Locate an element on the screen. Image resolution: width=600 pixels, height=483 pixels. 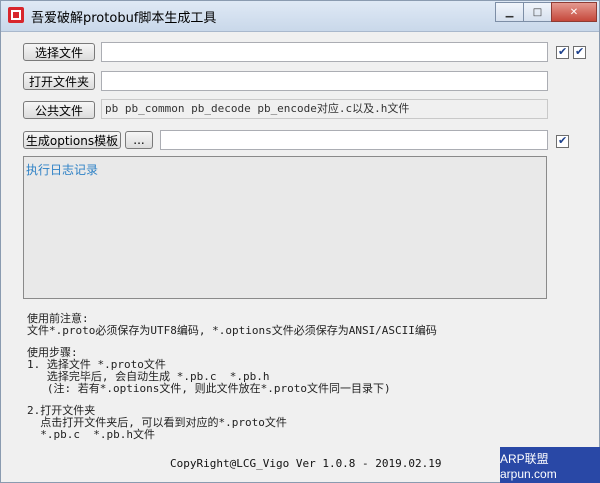
common-file-button: 公共文件 is located at coordinates (59, 110).